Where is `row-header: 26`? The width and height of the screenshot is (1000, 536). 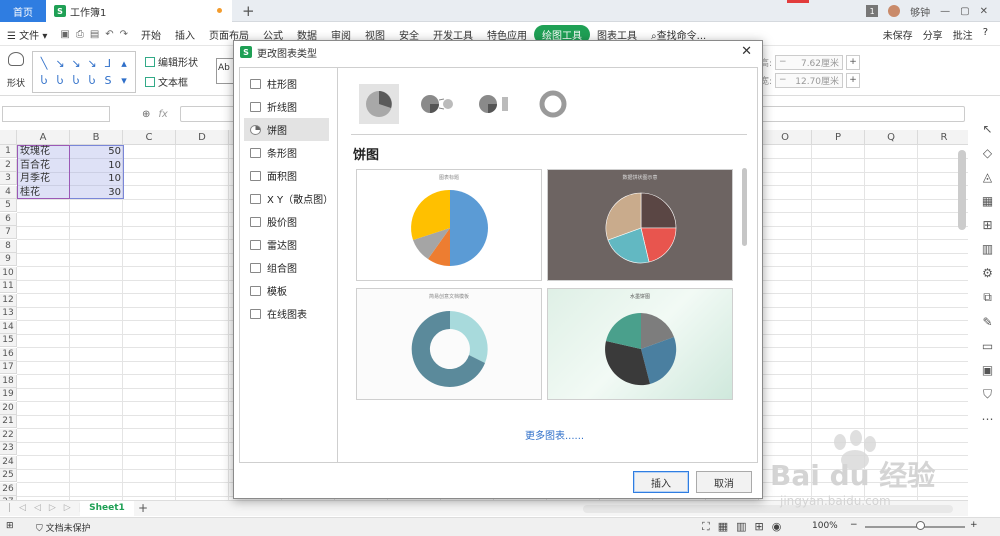
row-header: 26 is located at coordinates (8, 489).